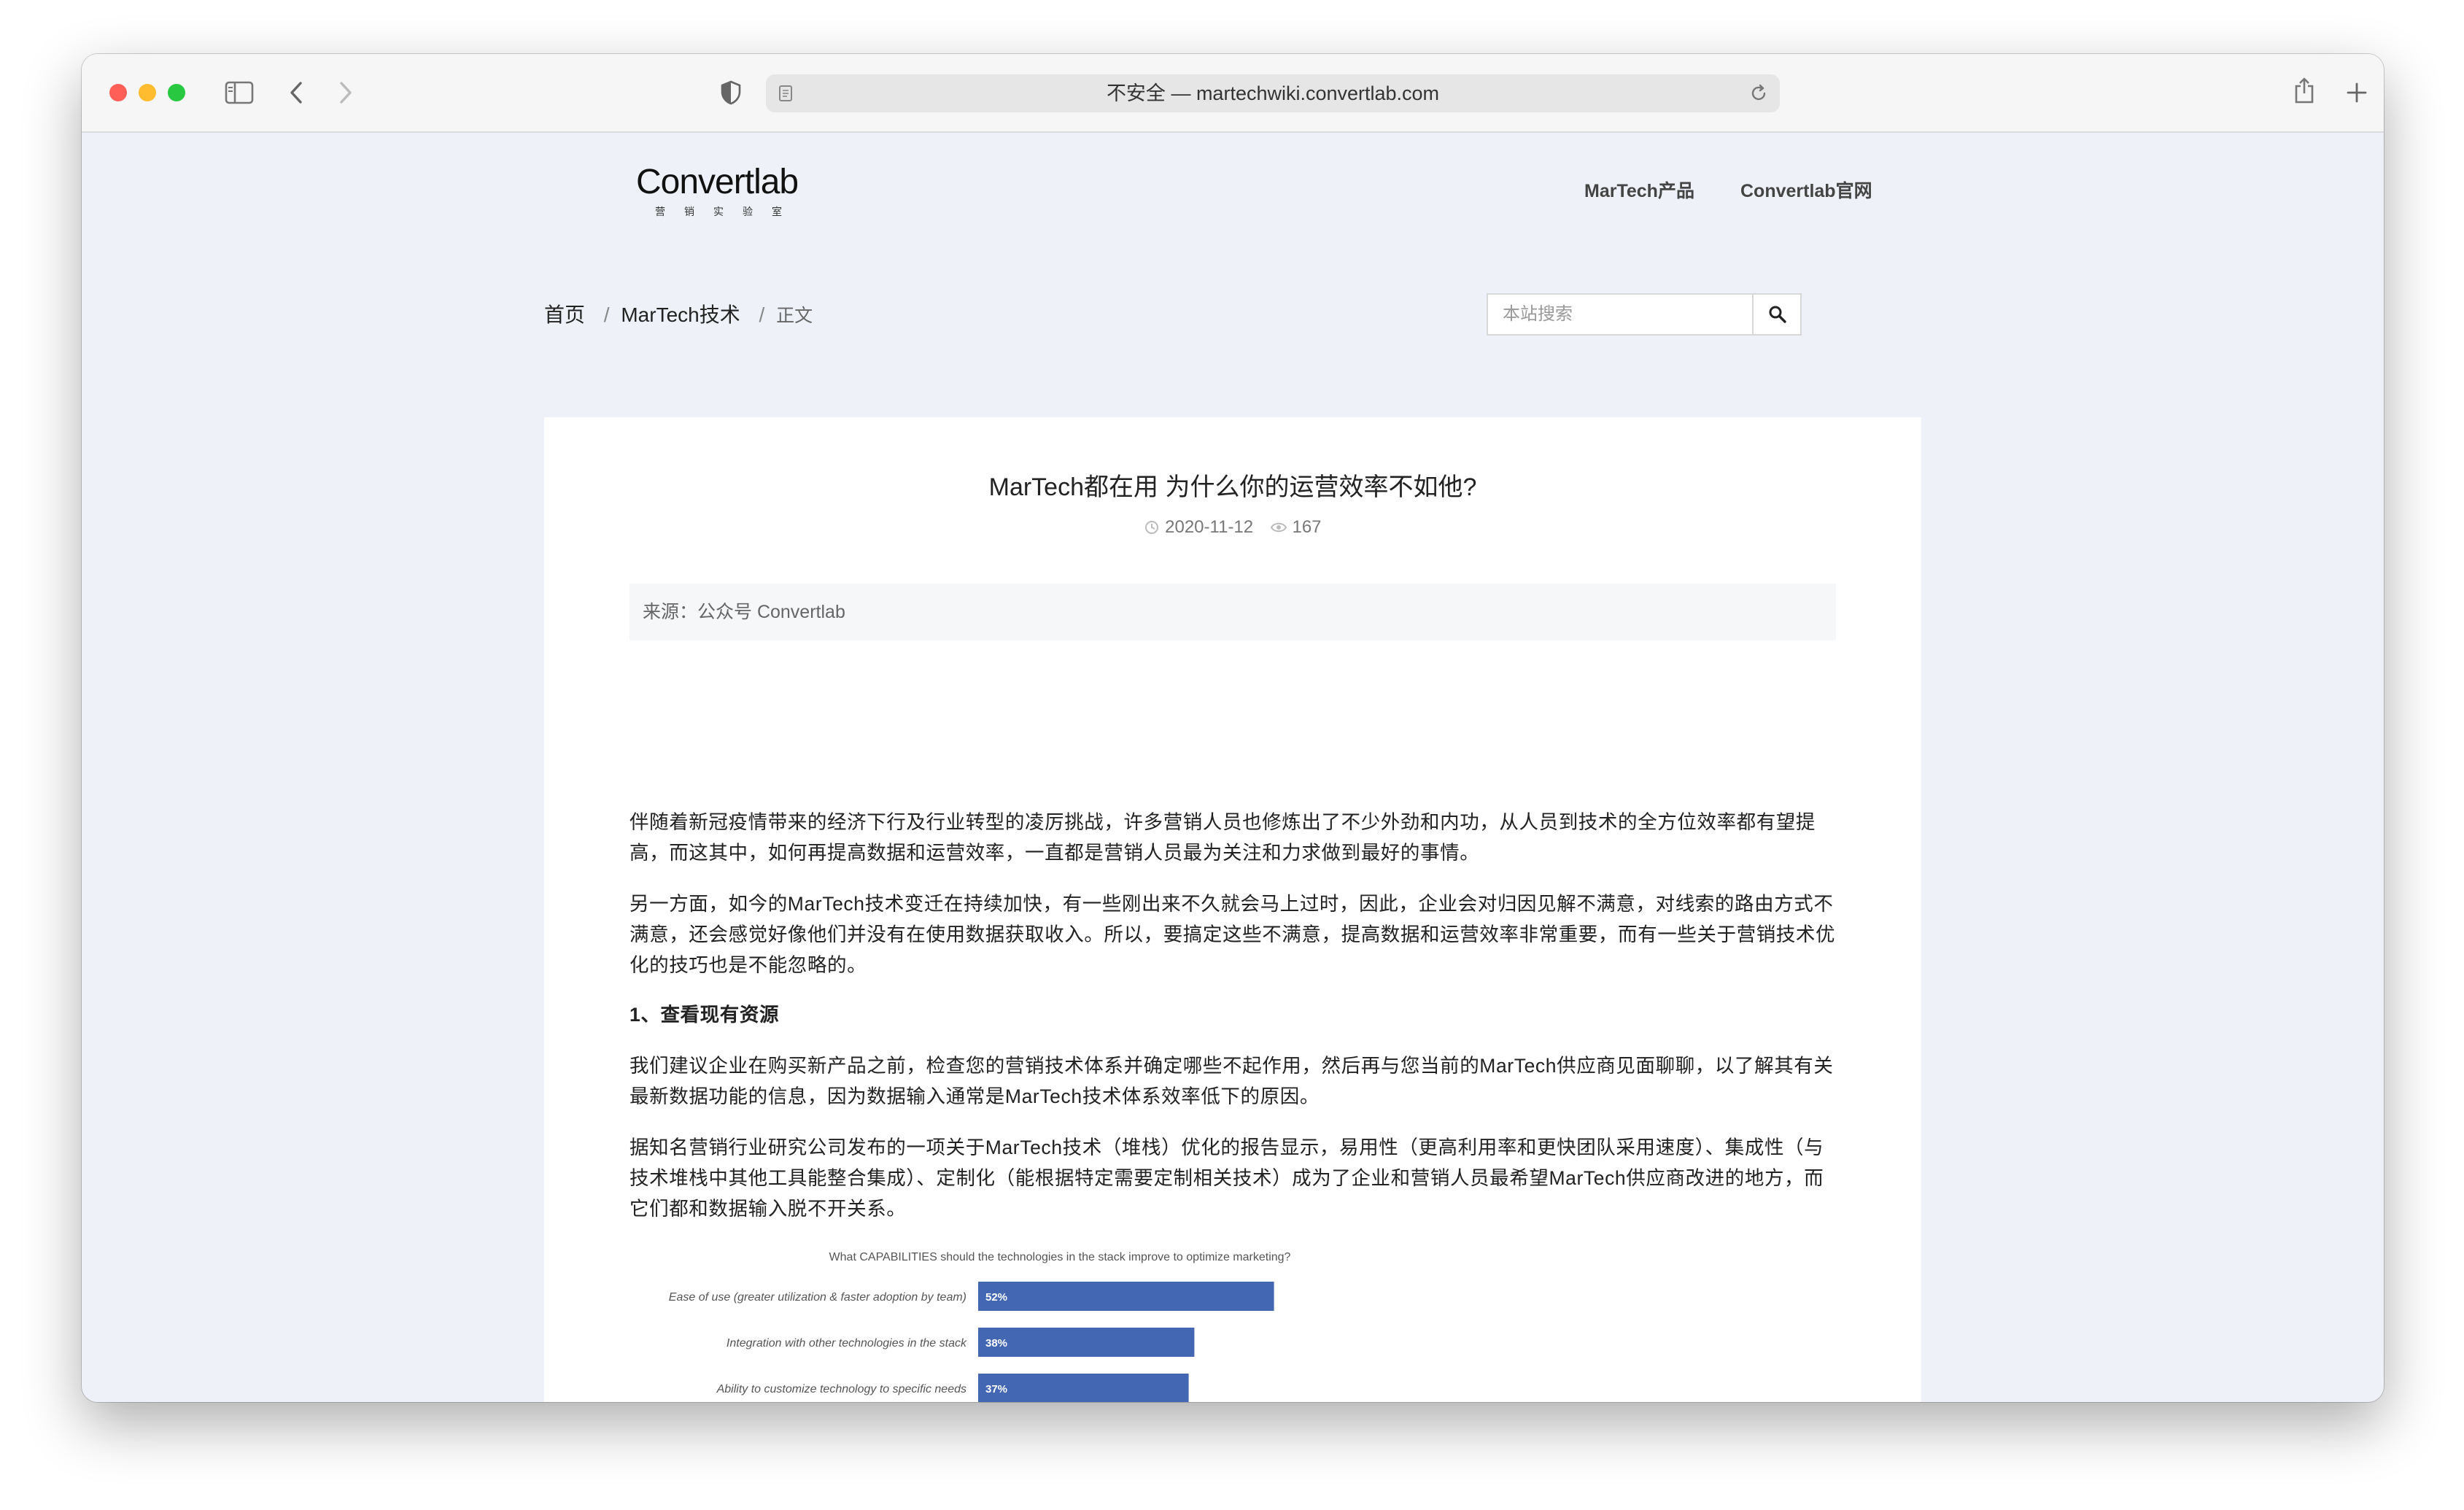 The width and height of the screenshot is (2464, 1510). Describe the element at coordinates (794, 316) in the screenshot. I see `breadcrumb-current: 正文` at that location.